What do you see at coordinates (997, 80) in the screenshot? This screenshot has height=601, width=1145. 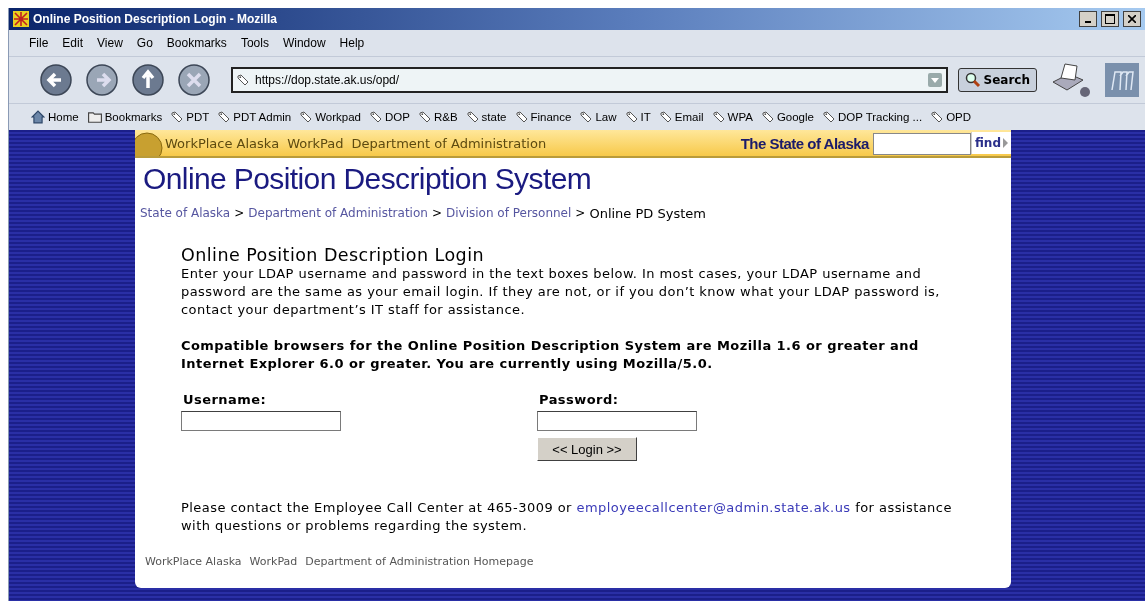 I see `search-button: Search` at bounding box center [997, 80].